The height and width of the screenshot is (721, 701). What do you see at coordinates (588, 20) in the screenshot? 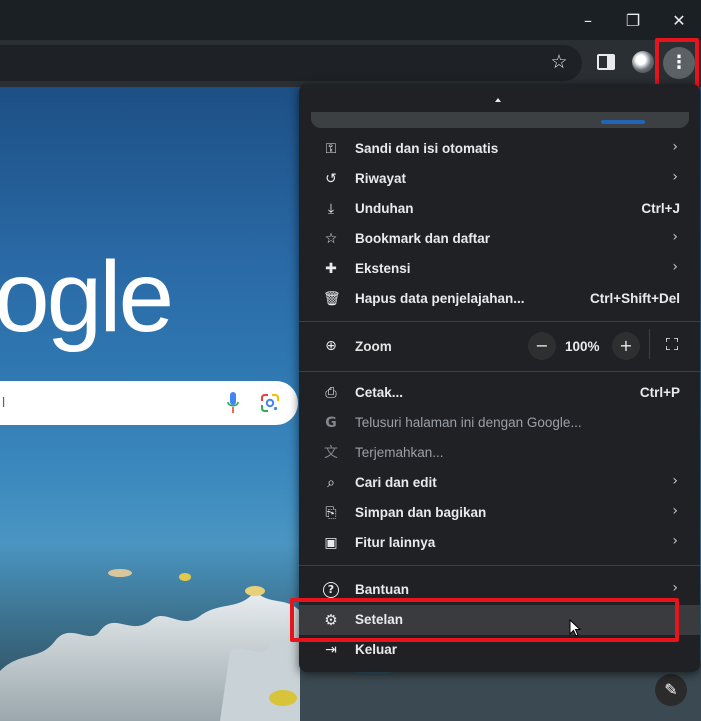
I see `minimize-icon: –` at bounding box center [588, 20].